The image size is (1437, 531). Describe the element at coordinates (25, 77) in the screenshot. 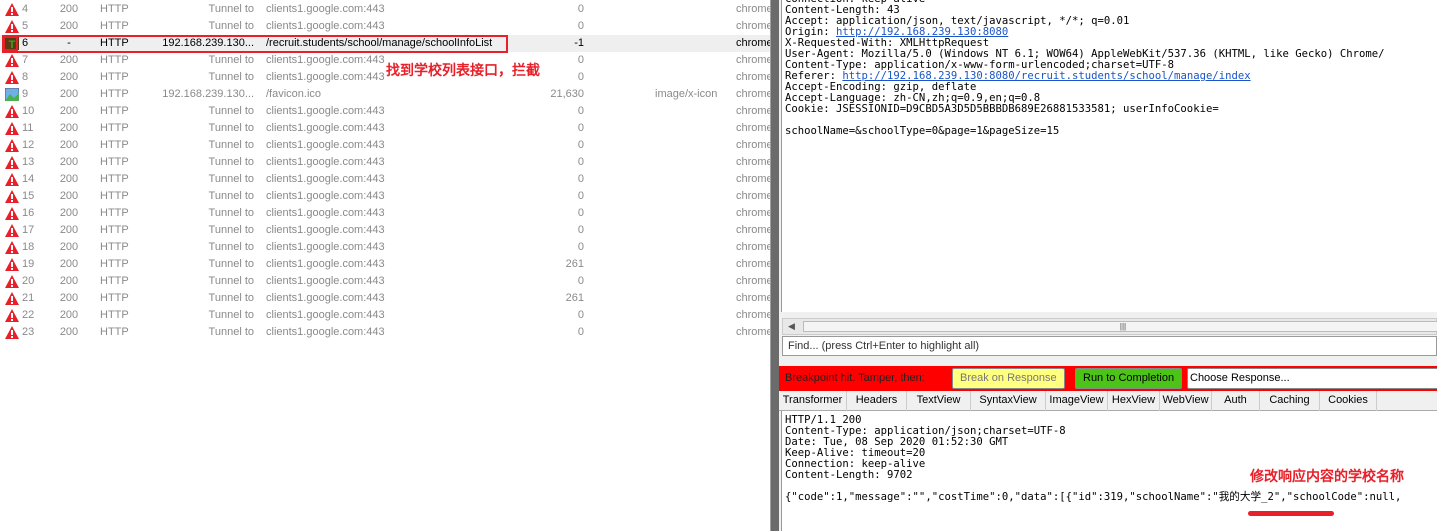

I see `session-num: 8` at that location.